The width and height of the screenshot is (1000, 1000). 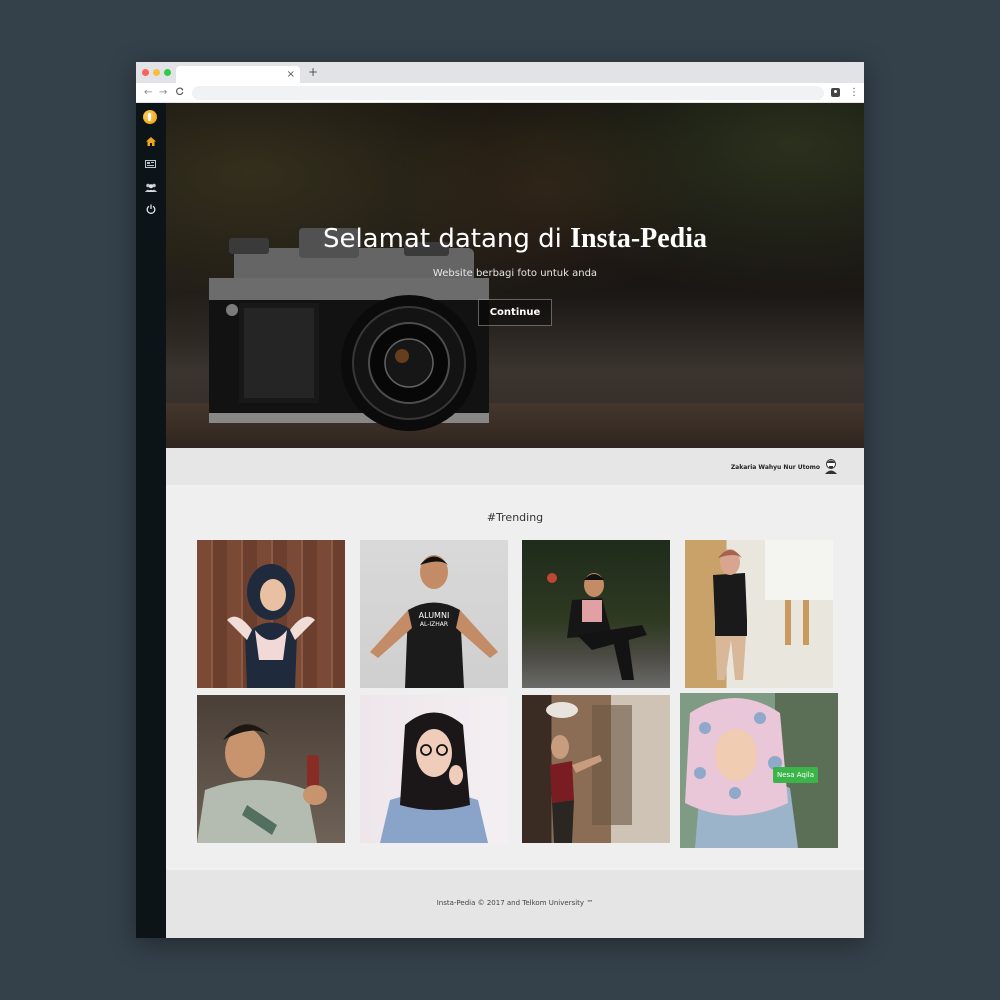 I want to click on author-bar: Zakaria Wahyu Nur Utomo, so click(x=515, y=466).